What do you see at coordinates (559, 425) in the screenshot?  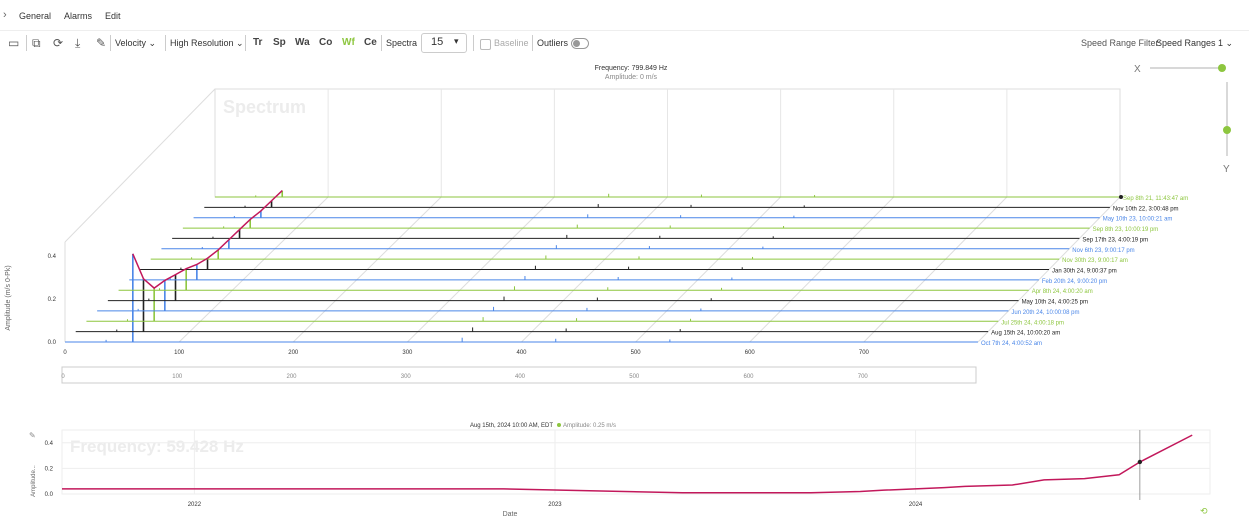 I see `legend-marker` at bounding box center [559, 425].